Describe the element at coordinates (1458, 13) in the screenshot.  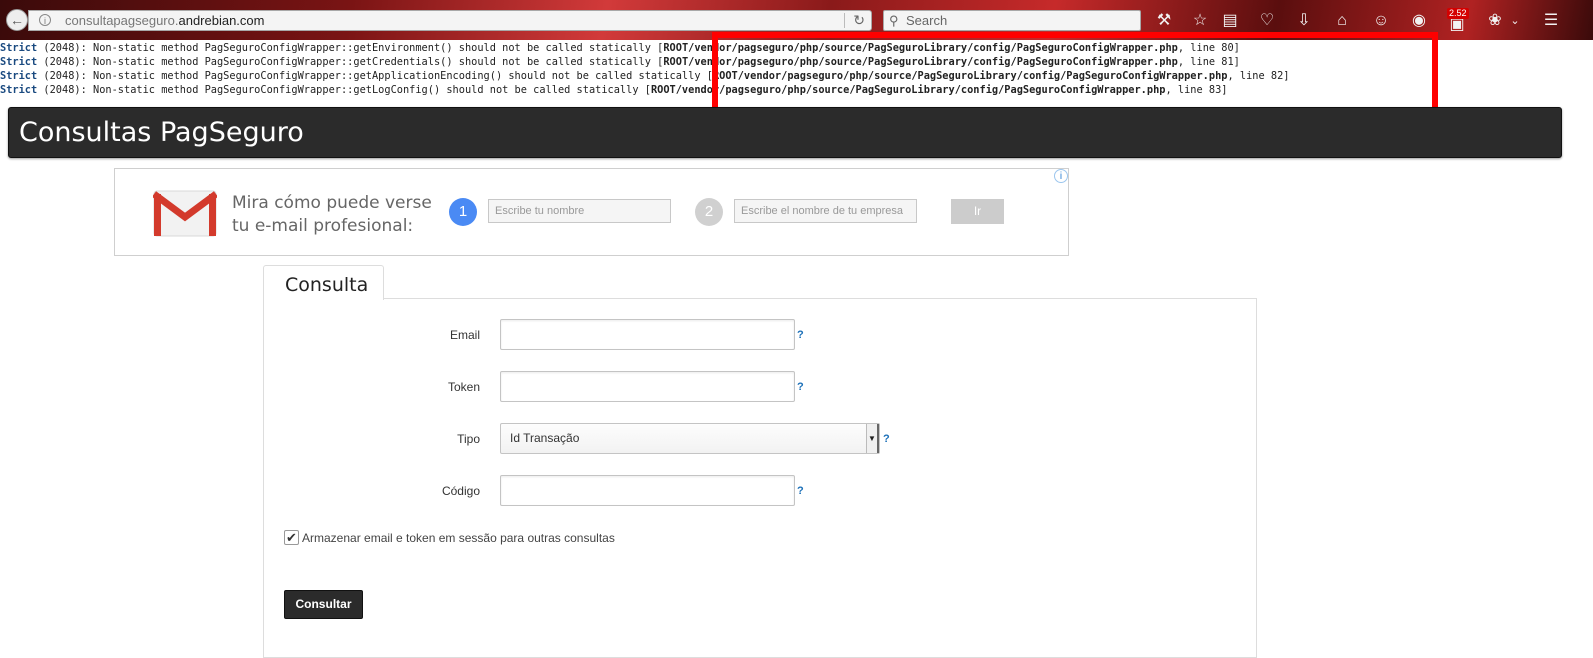
I see `counter-badge: 2.52` at that location.